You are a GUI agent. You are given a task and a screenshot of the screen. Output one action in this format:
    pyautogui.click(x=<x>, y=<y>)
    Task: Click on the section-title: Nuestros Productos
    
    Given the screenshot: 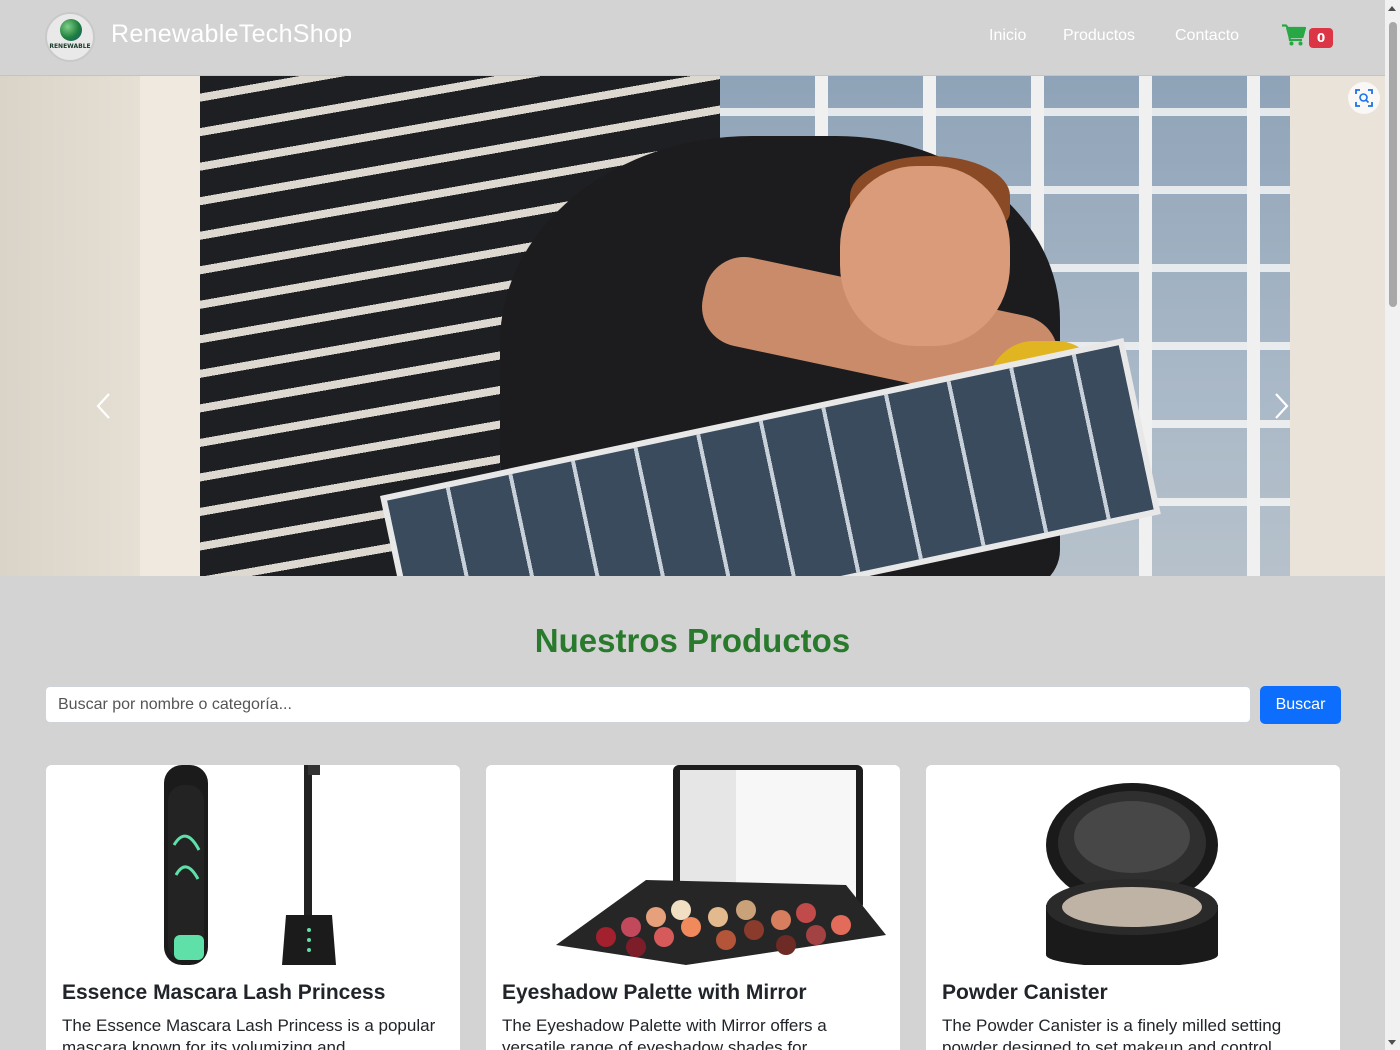 What is the action you would take?
    pyautogui.click(x=692, y=640)
    